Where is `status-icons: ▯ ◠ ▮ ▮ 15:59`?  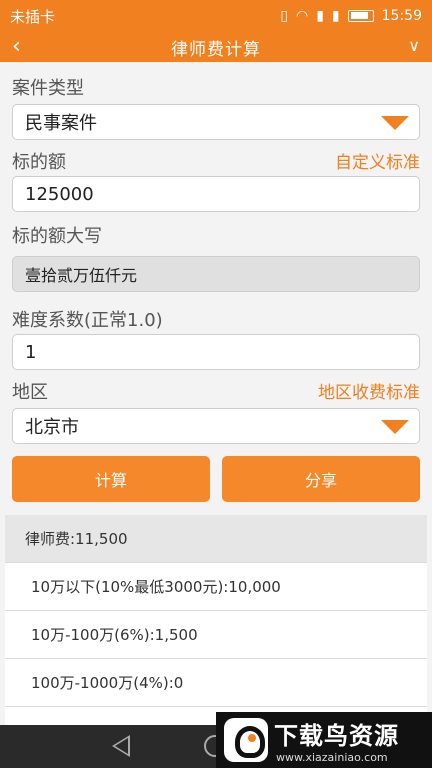
status-icons: ▯ ◠ ▮ ▮ 15:59 is located at coordinates (351, 16).